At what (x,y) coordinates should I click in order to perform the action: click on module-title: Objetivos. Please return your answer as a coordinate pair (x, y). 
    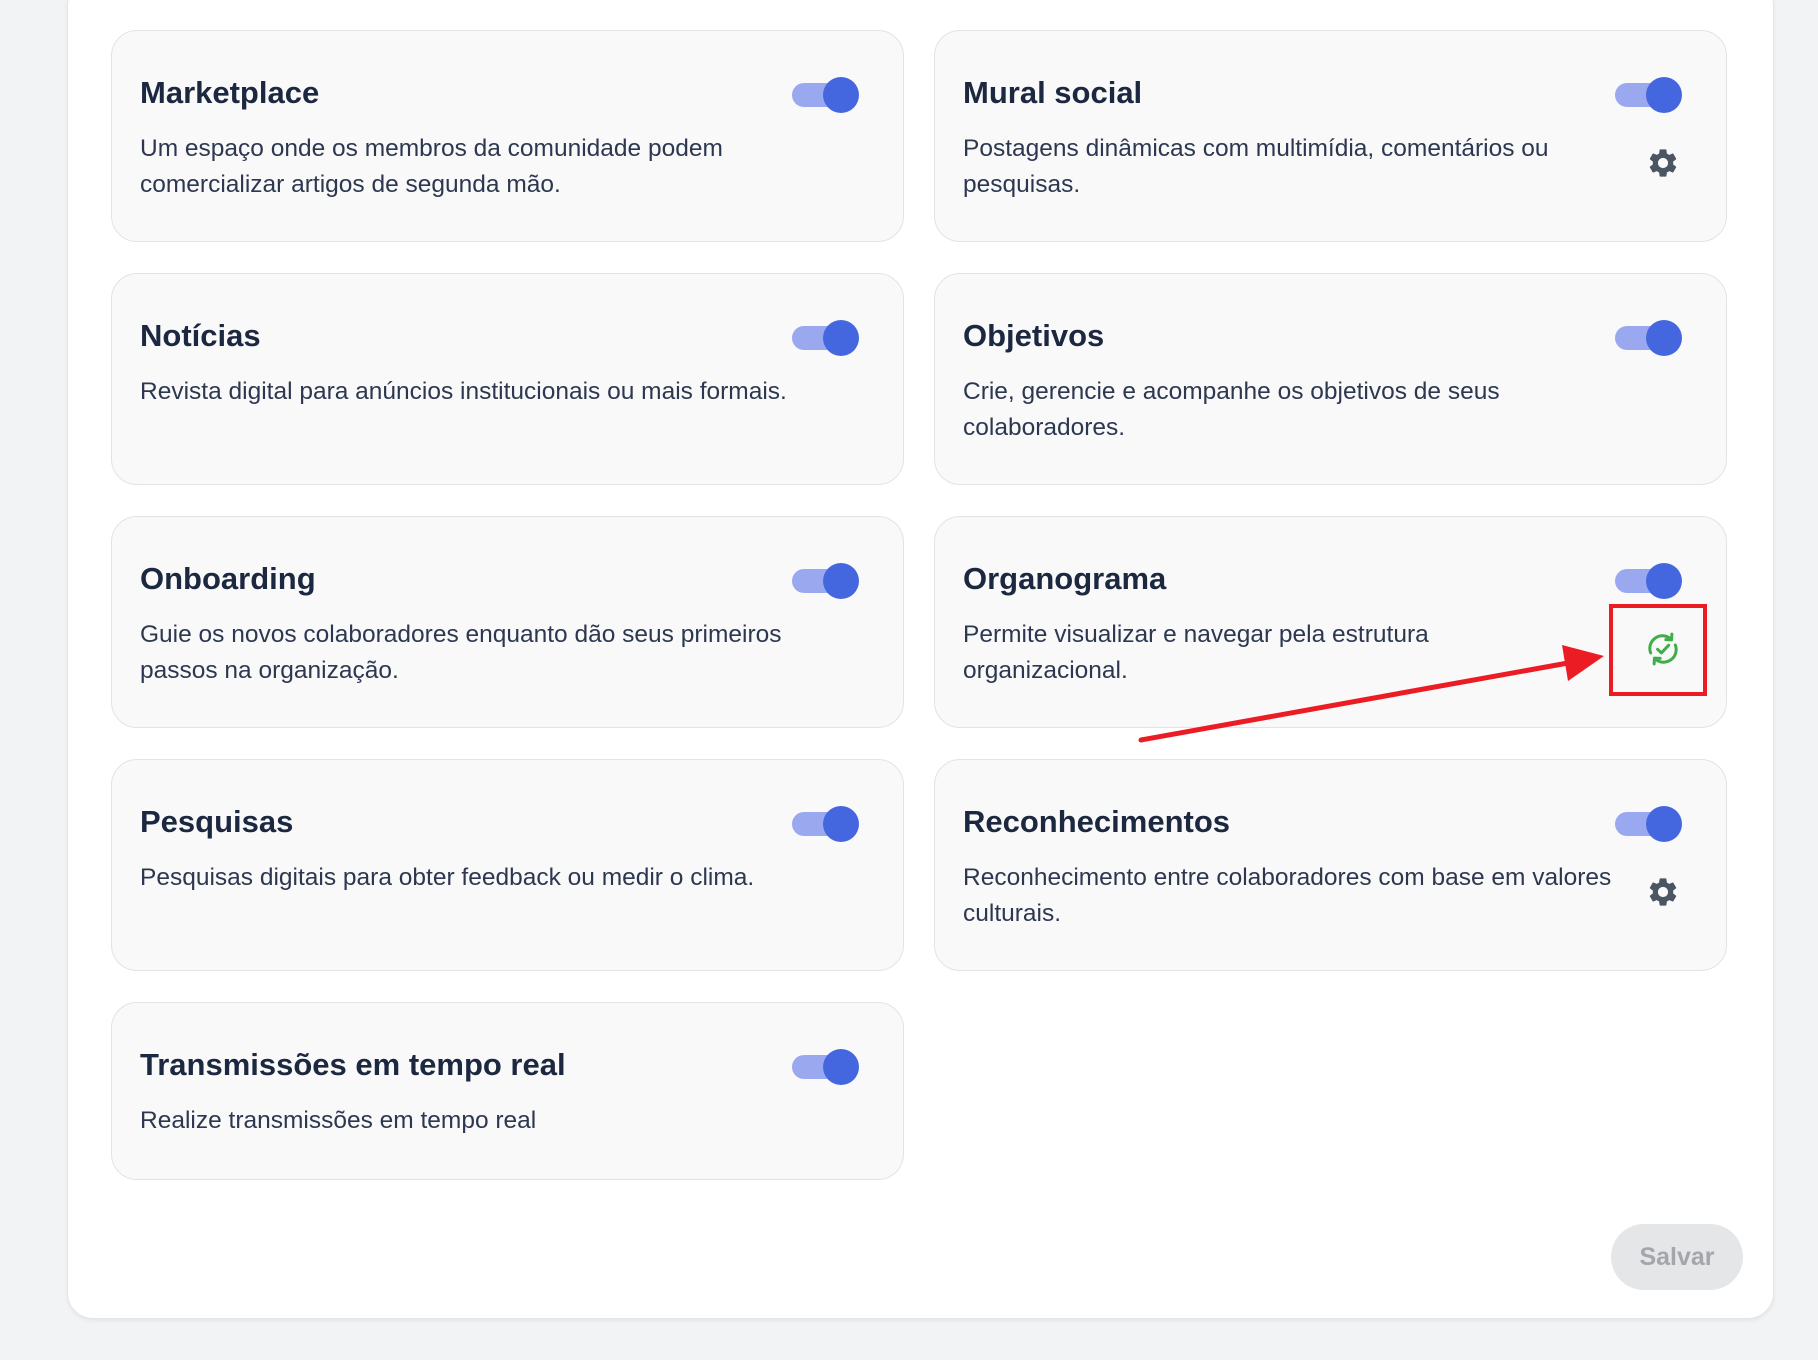
    Looking at the image, I should click on (1034, 335).